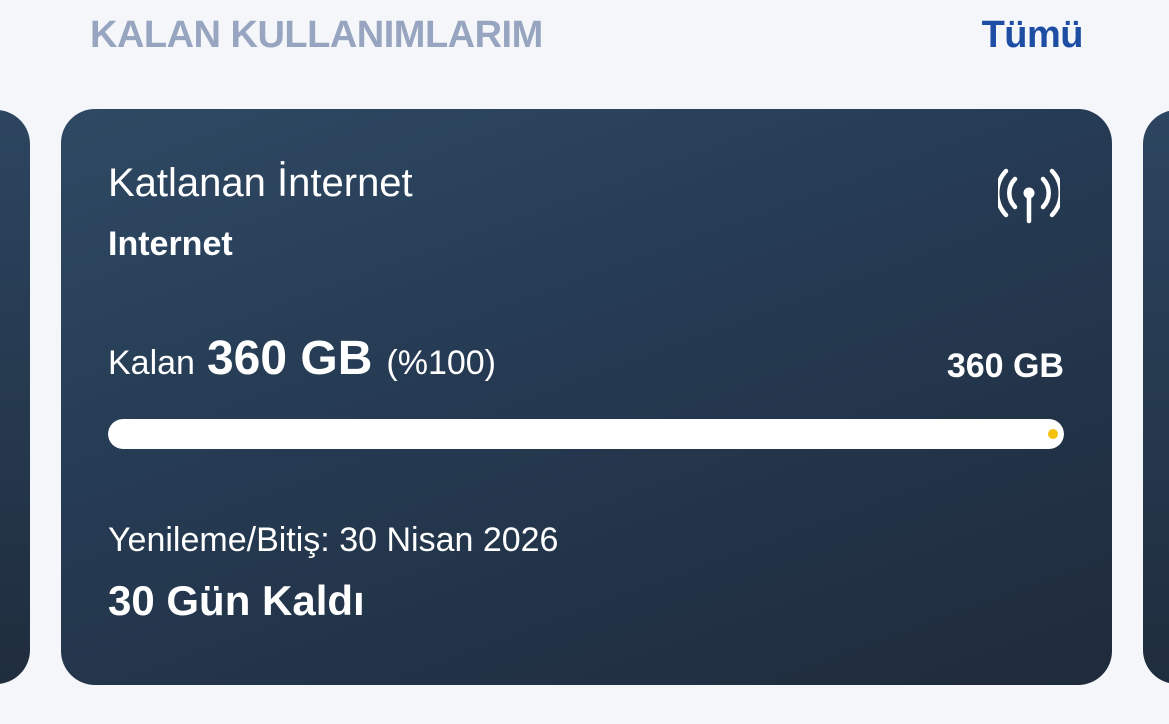 The height and width of the screenshot is (724, 1169). Describe the element at coordinates (289, 358) in the screenshot. I see `remaining-amount: 360 GB` at that location.